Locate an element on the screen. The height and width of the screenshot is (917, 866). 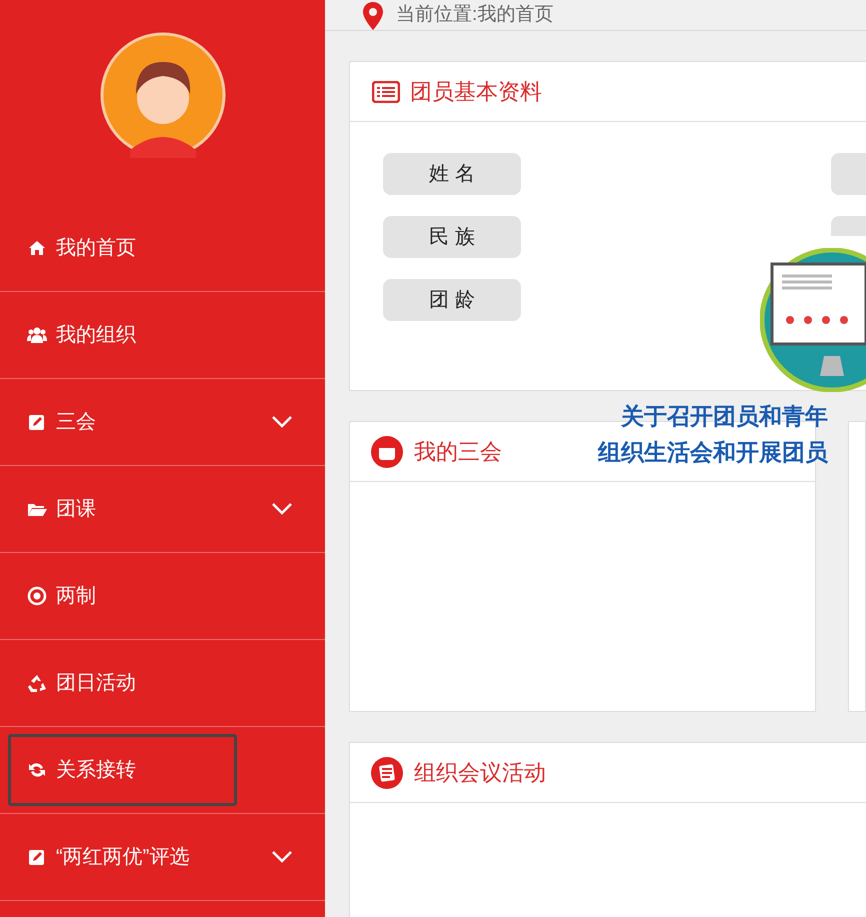
field-label: 姓 名 is located at coordinates (452, 174).